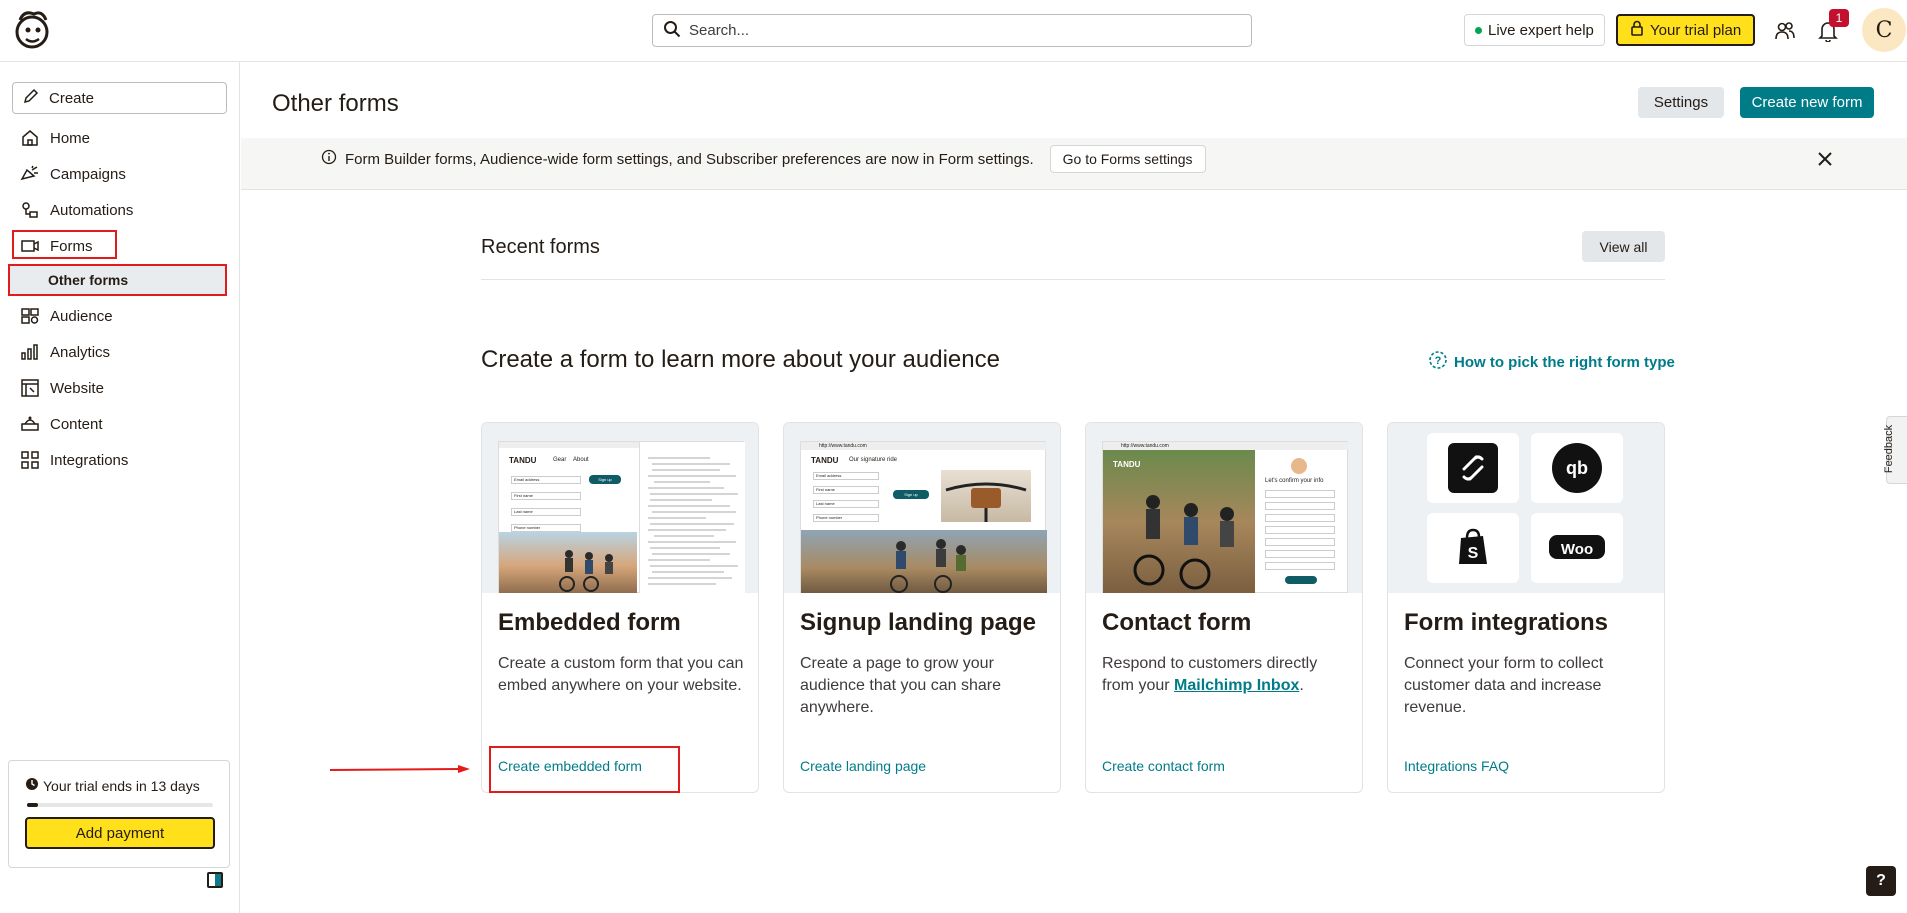 This screenshot has height=913, width=1907. Describe the element at coordinates (1127, 159) in the screenshot. I see `go-to-forms-settings-button: Go to Forms settings` at that location.